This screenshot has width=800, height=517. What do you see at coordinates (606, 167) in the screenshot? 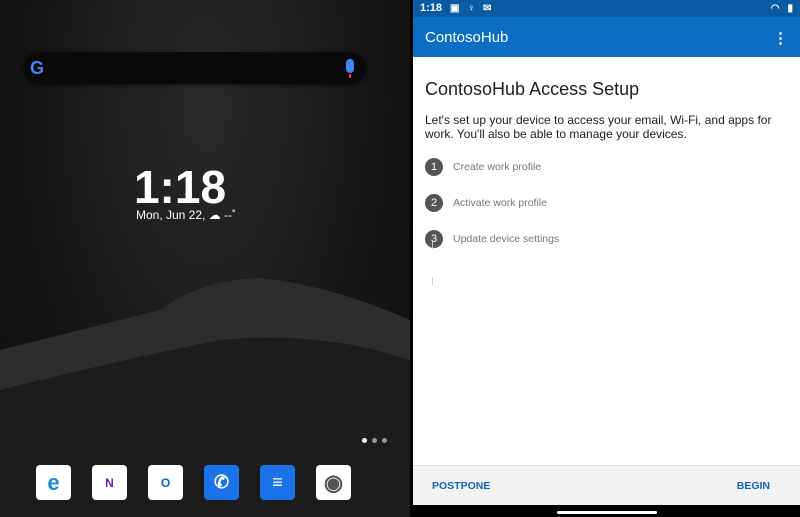
I see `step-create-work-profile: 1 Create work profile` at bounding box center [606, 167].